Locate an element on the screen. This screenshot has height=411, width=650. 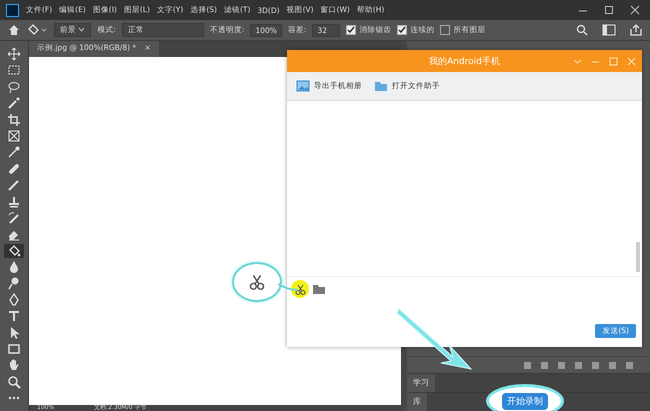
hand-icon is located at coordinates (14, 365).